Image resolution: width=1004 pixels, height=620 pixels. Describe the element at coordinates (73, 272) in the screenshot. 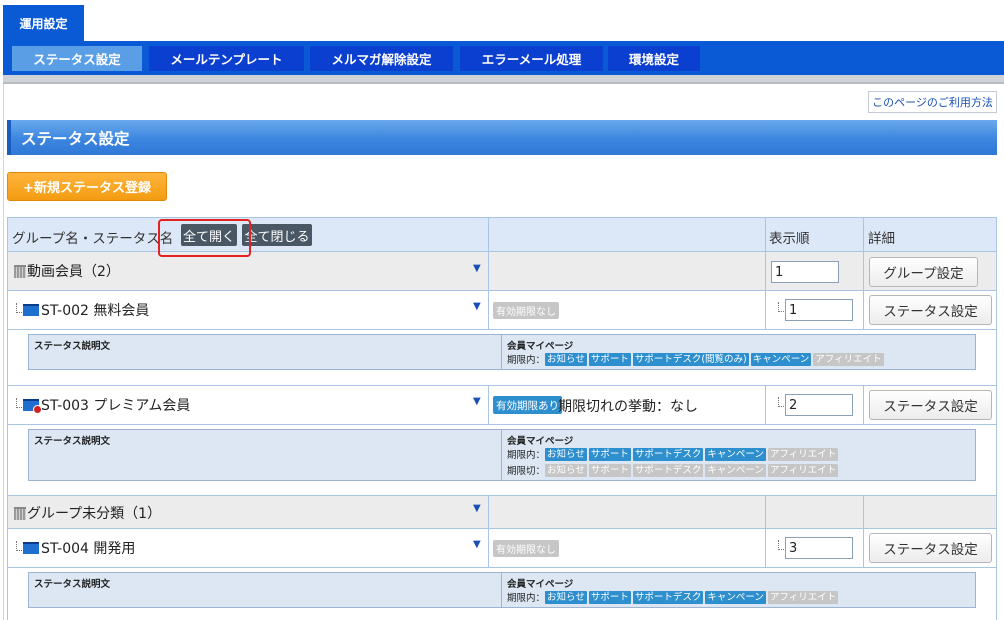

I see `group-name: 動画会員（2）` at that location.